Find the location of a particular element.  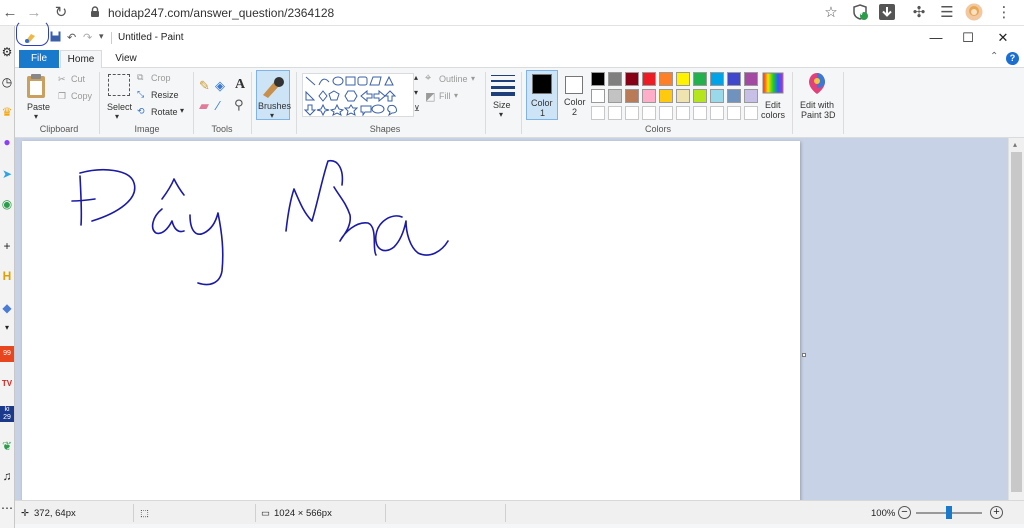

scroll-up-icon: ▴ is located at coordinates (1015, 144).